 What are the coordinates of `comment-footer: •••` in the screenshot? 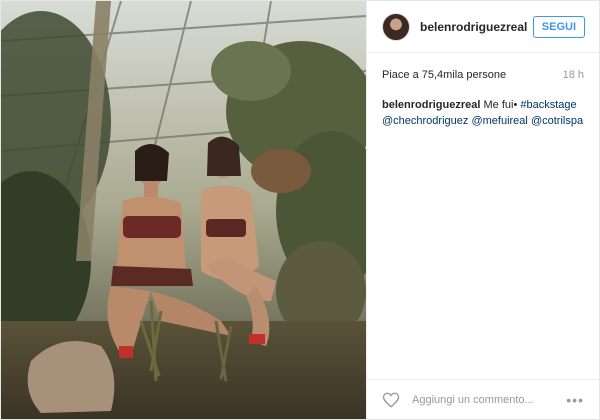 It's located at (483, 399).